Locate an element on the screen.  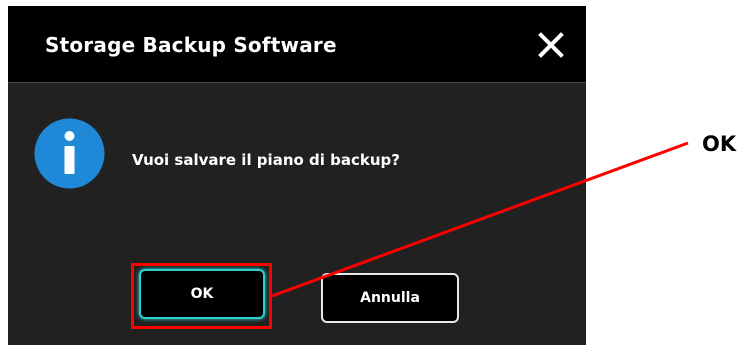
cancel-button: Annulla is located at coordinates (390, 298).